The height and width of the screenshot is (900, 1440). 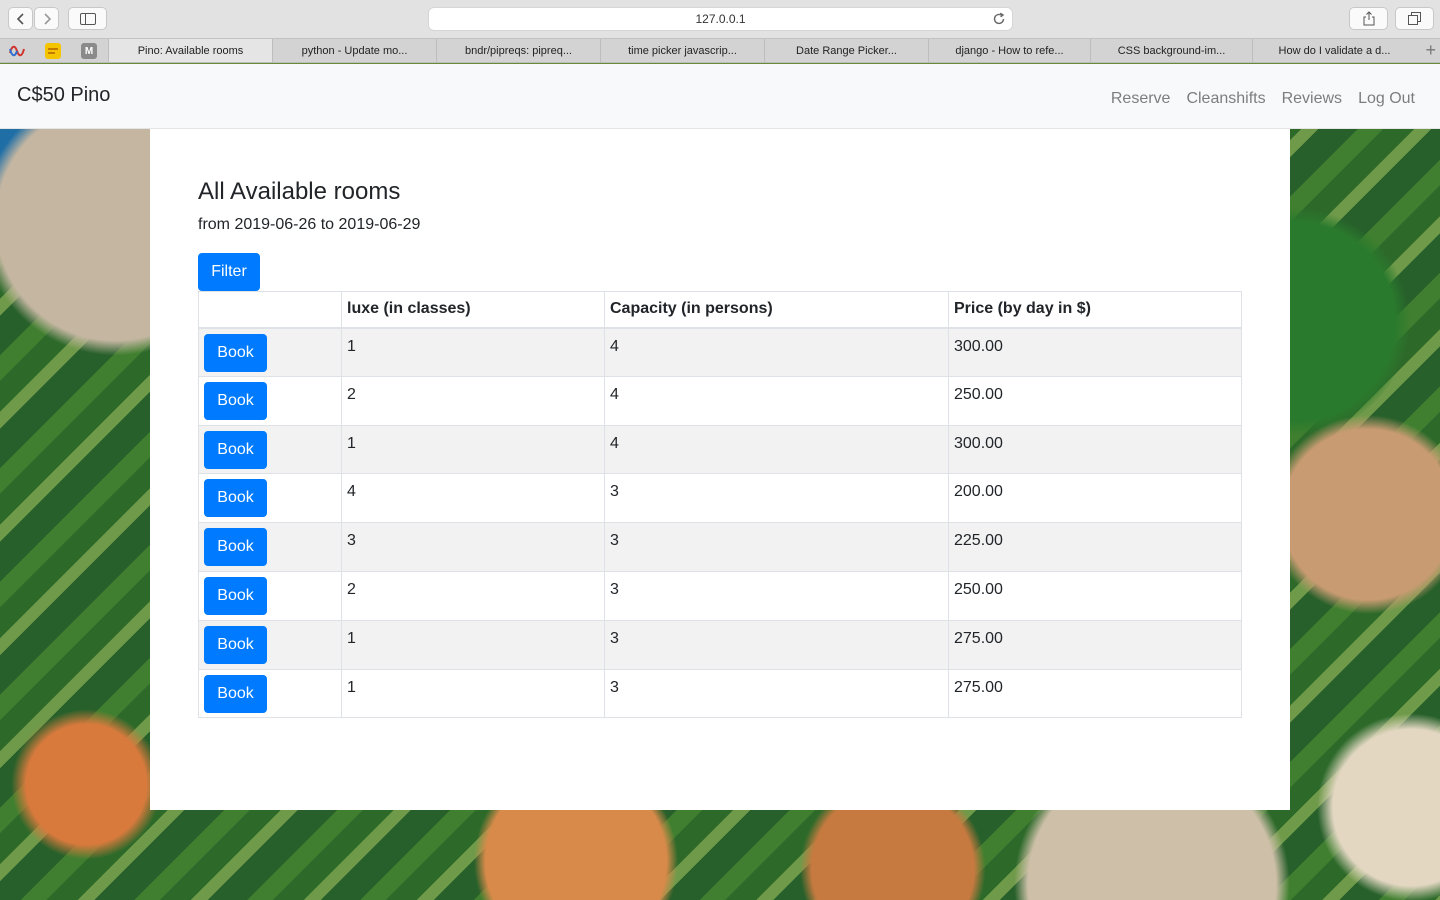 I want to click on brand-link: C$50 Pino, so click(x=63, y=95).